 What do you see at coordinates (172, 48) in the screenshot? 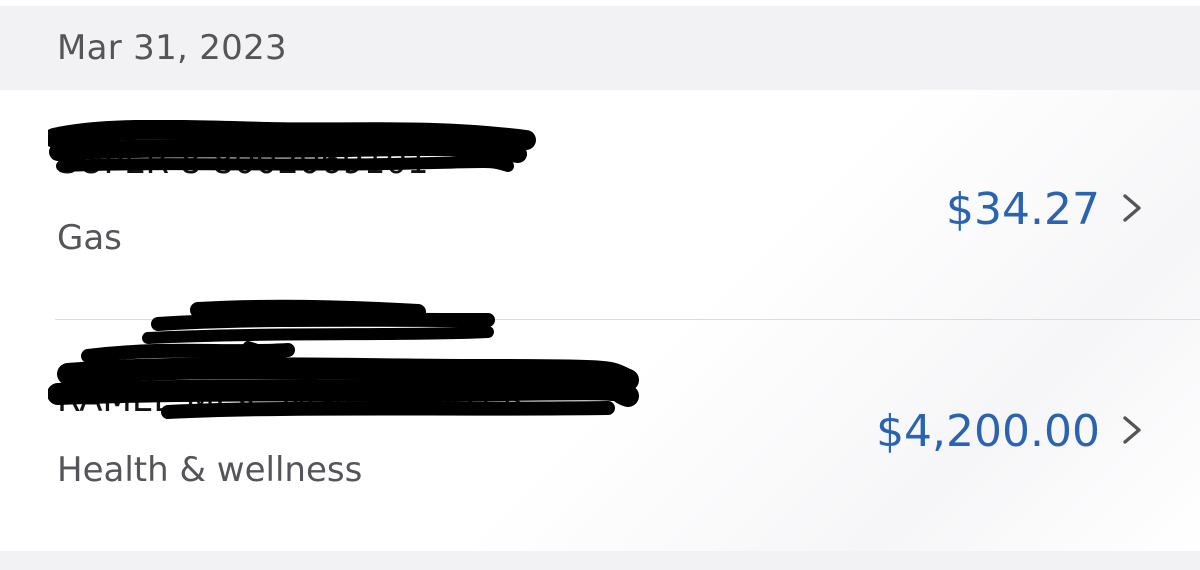
I see `section-date: Mar 31, 2023` at bounding box center [172, 48].